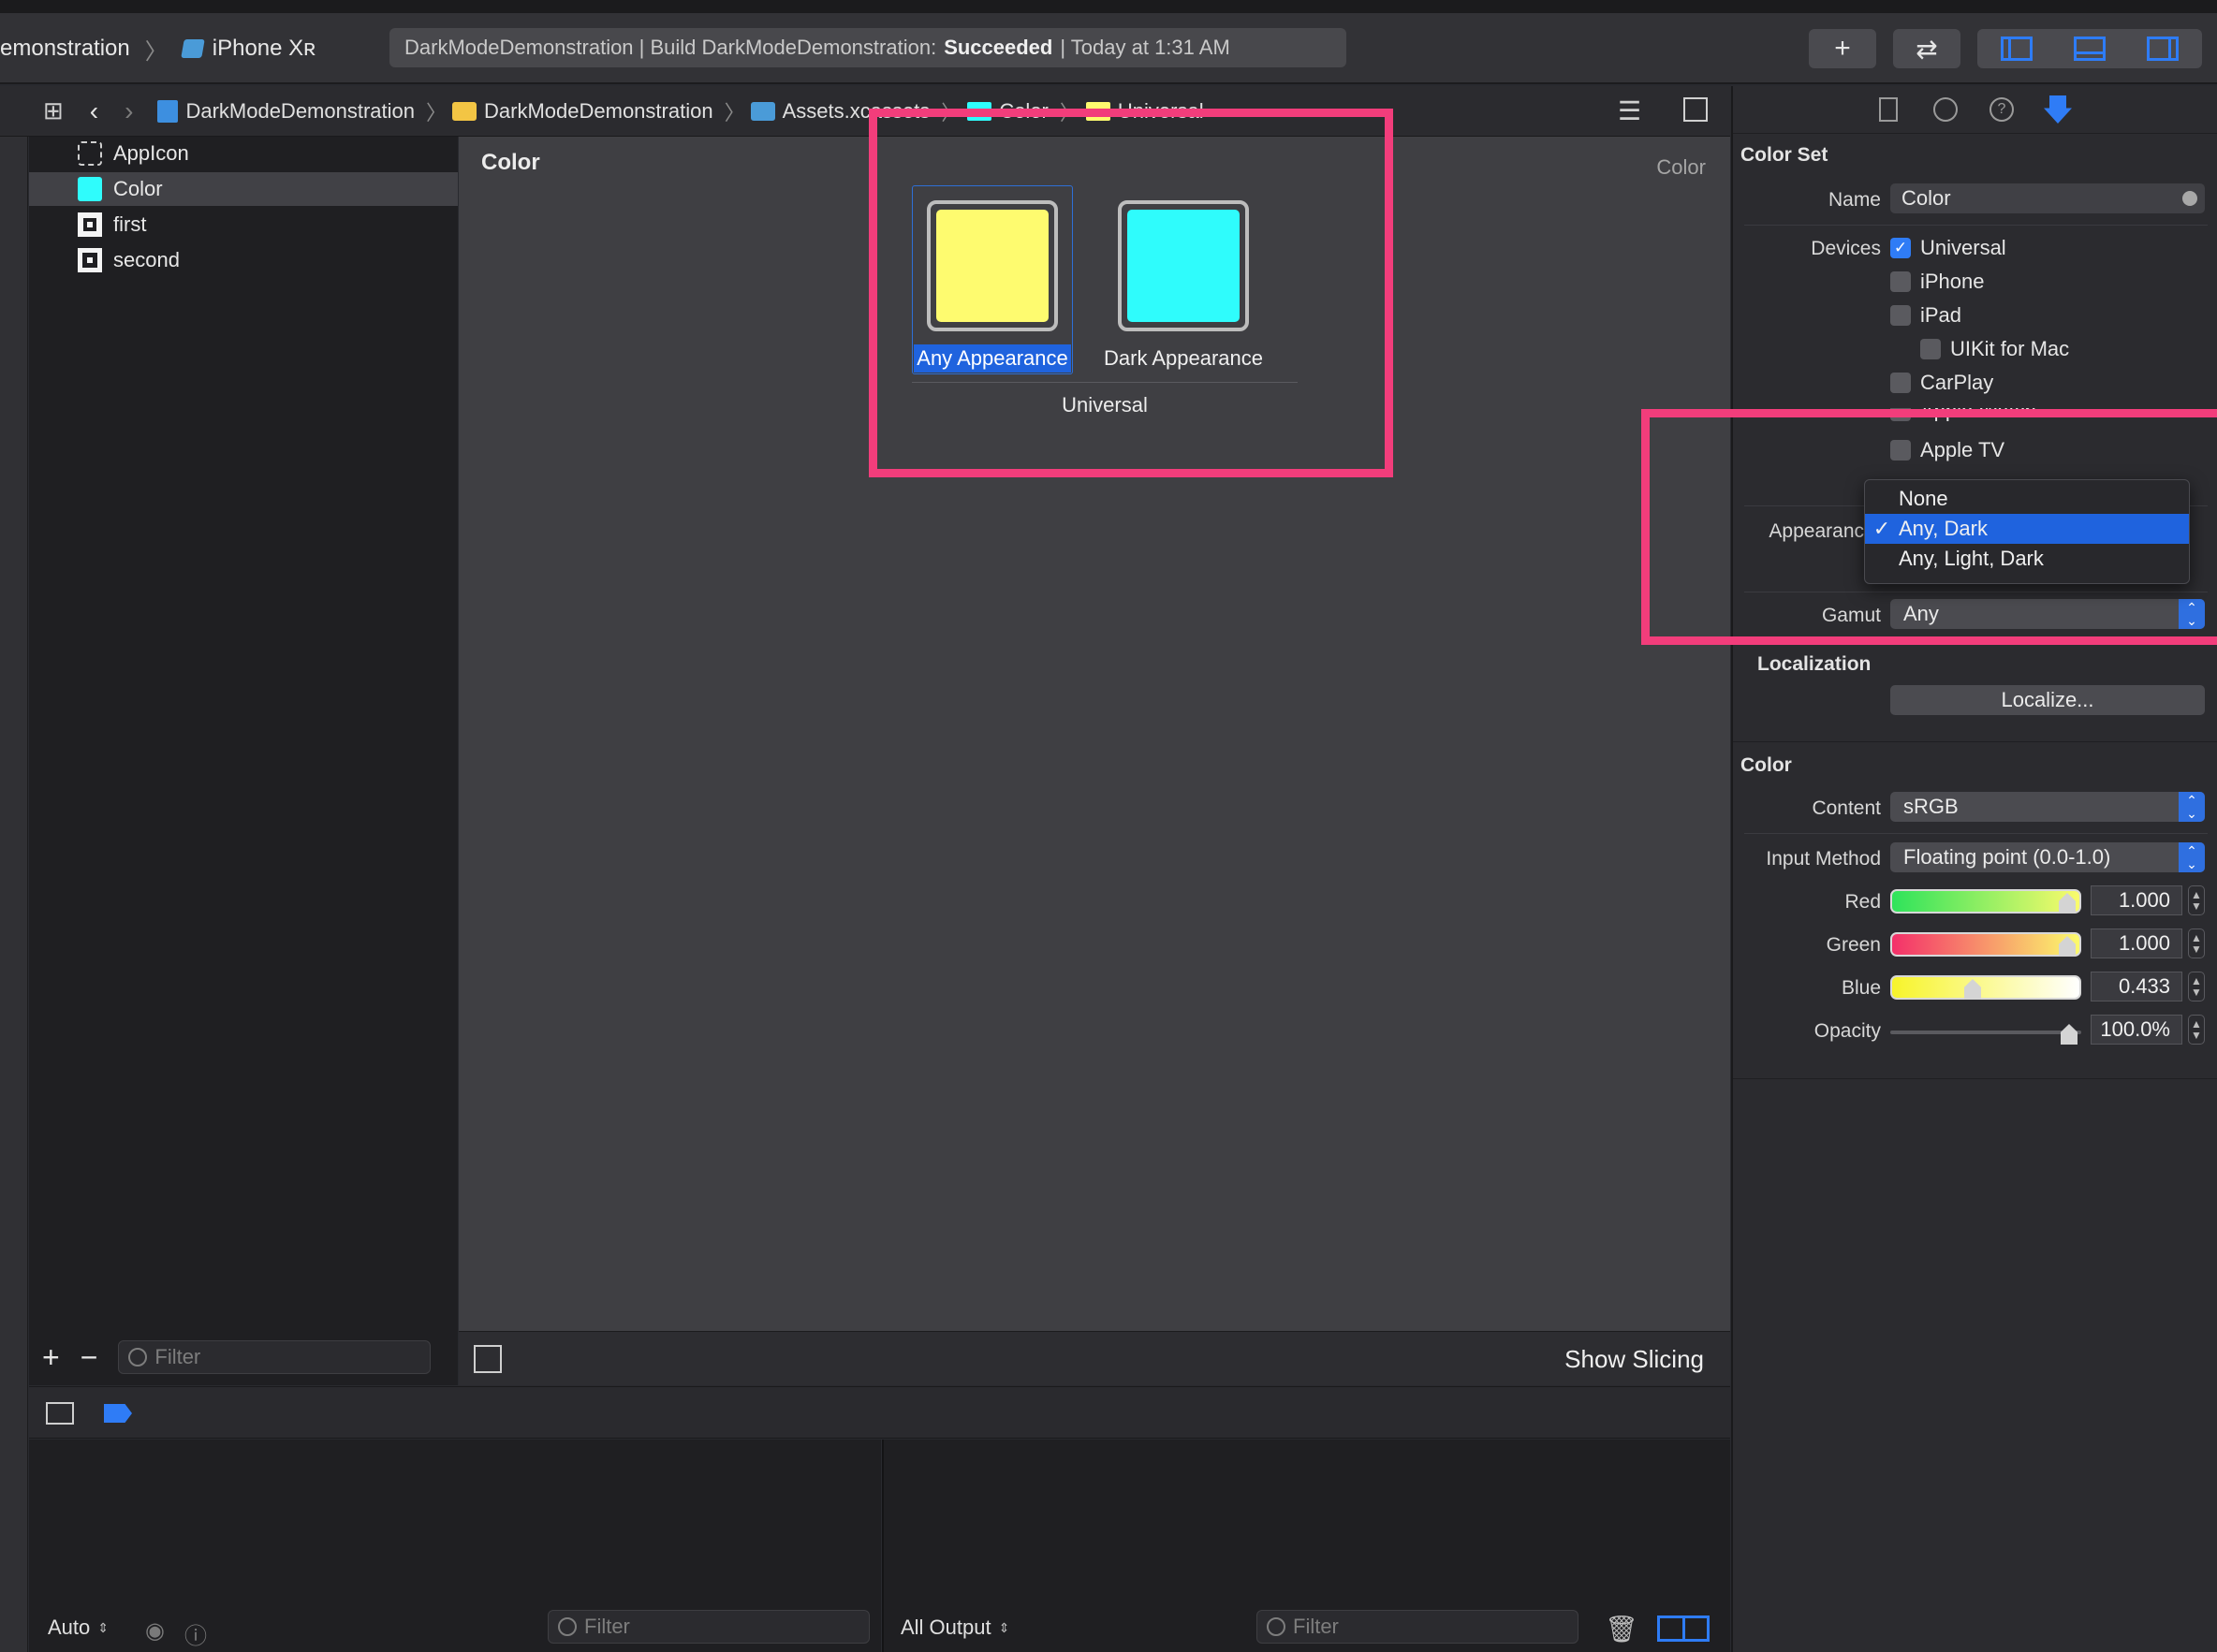 The image size is (2217, 1652). Describe the element at coordinates (195, 1634) in the screenshot. I see `info-icon: ⓘ` at that location.